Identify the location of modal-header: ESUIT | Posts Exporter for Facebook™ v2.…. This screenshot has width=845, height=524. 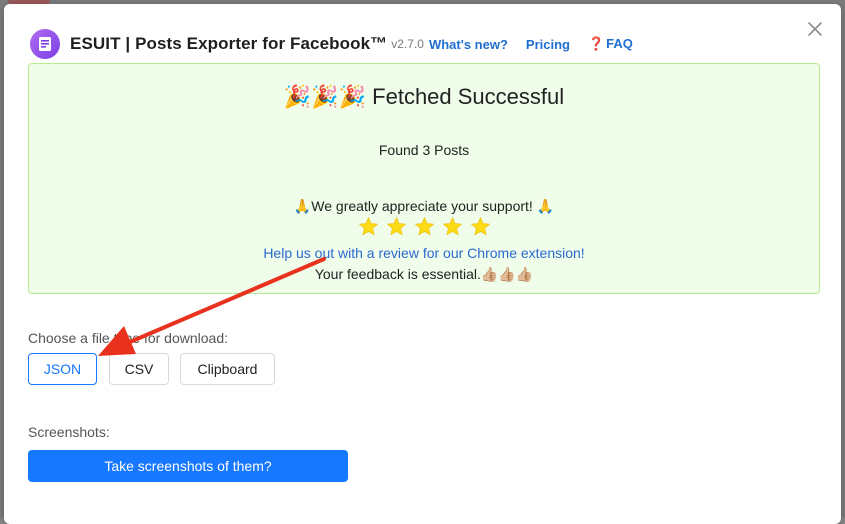
(420, 44).